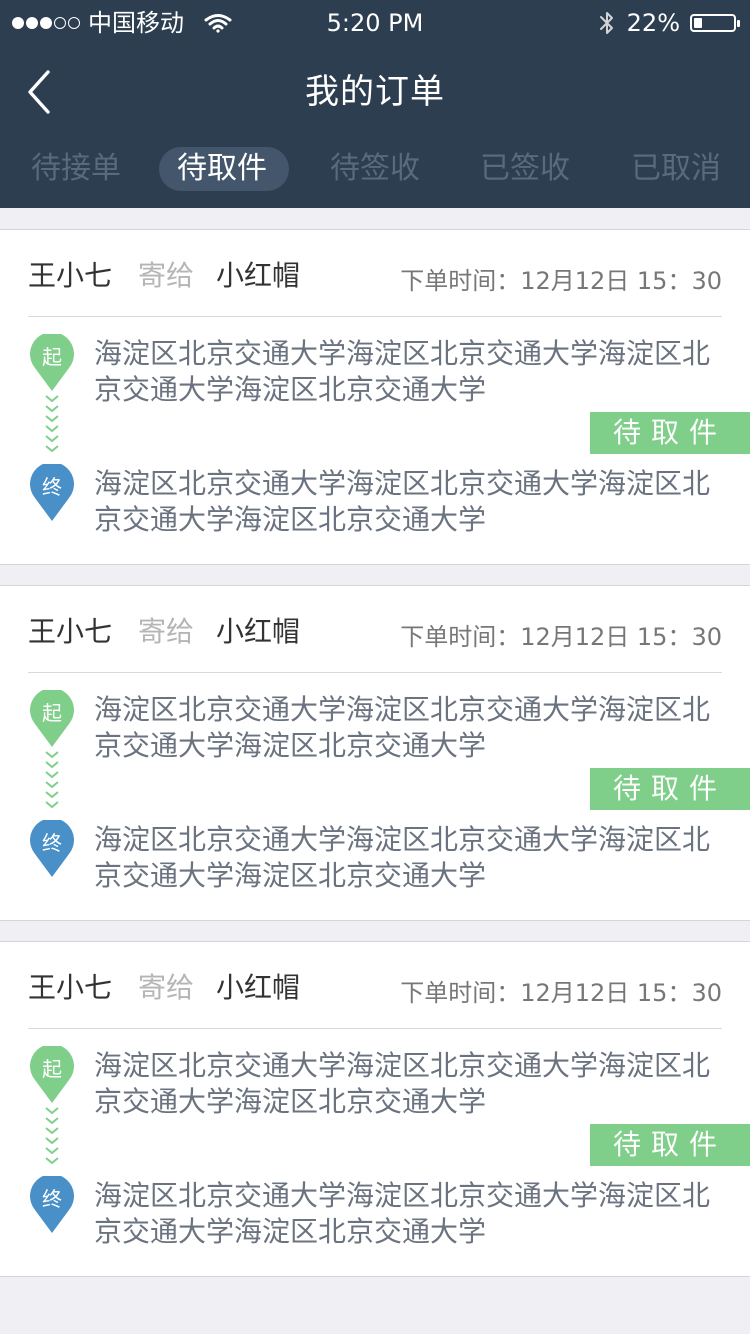 The height and width of the screenshot is (1334, 750). I want to click on tab-pending-receipt: 待签收, so click(375, 169).